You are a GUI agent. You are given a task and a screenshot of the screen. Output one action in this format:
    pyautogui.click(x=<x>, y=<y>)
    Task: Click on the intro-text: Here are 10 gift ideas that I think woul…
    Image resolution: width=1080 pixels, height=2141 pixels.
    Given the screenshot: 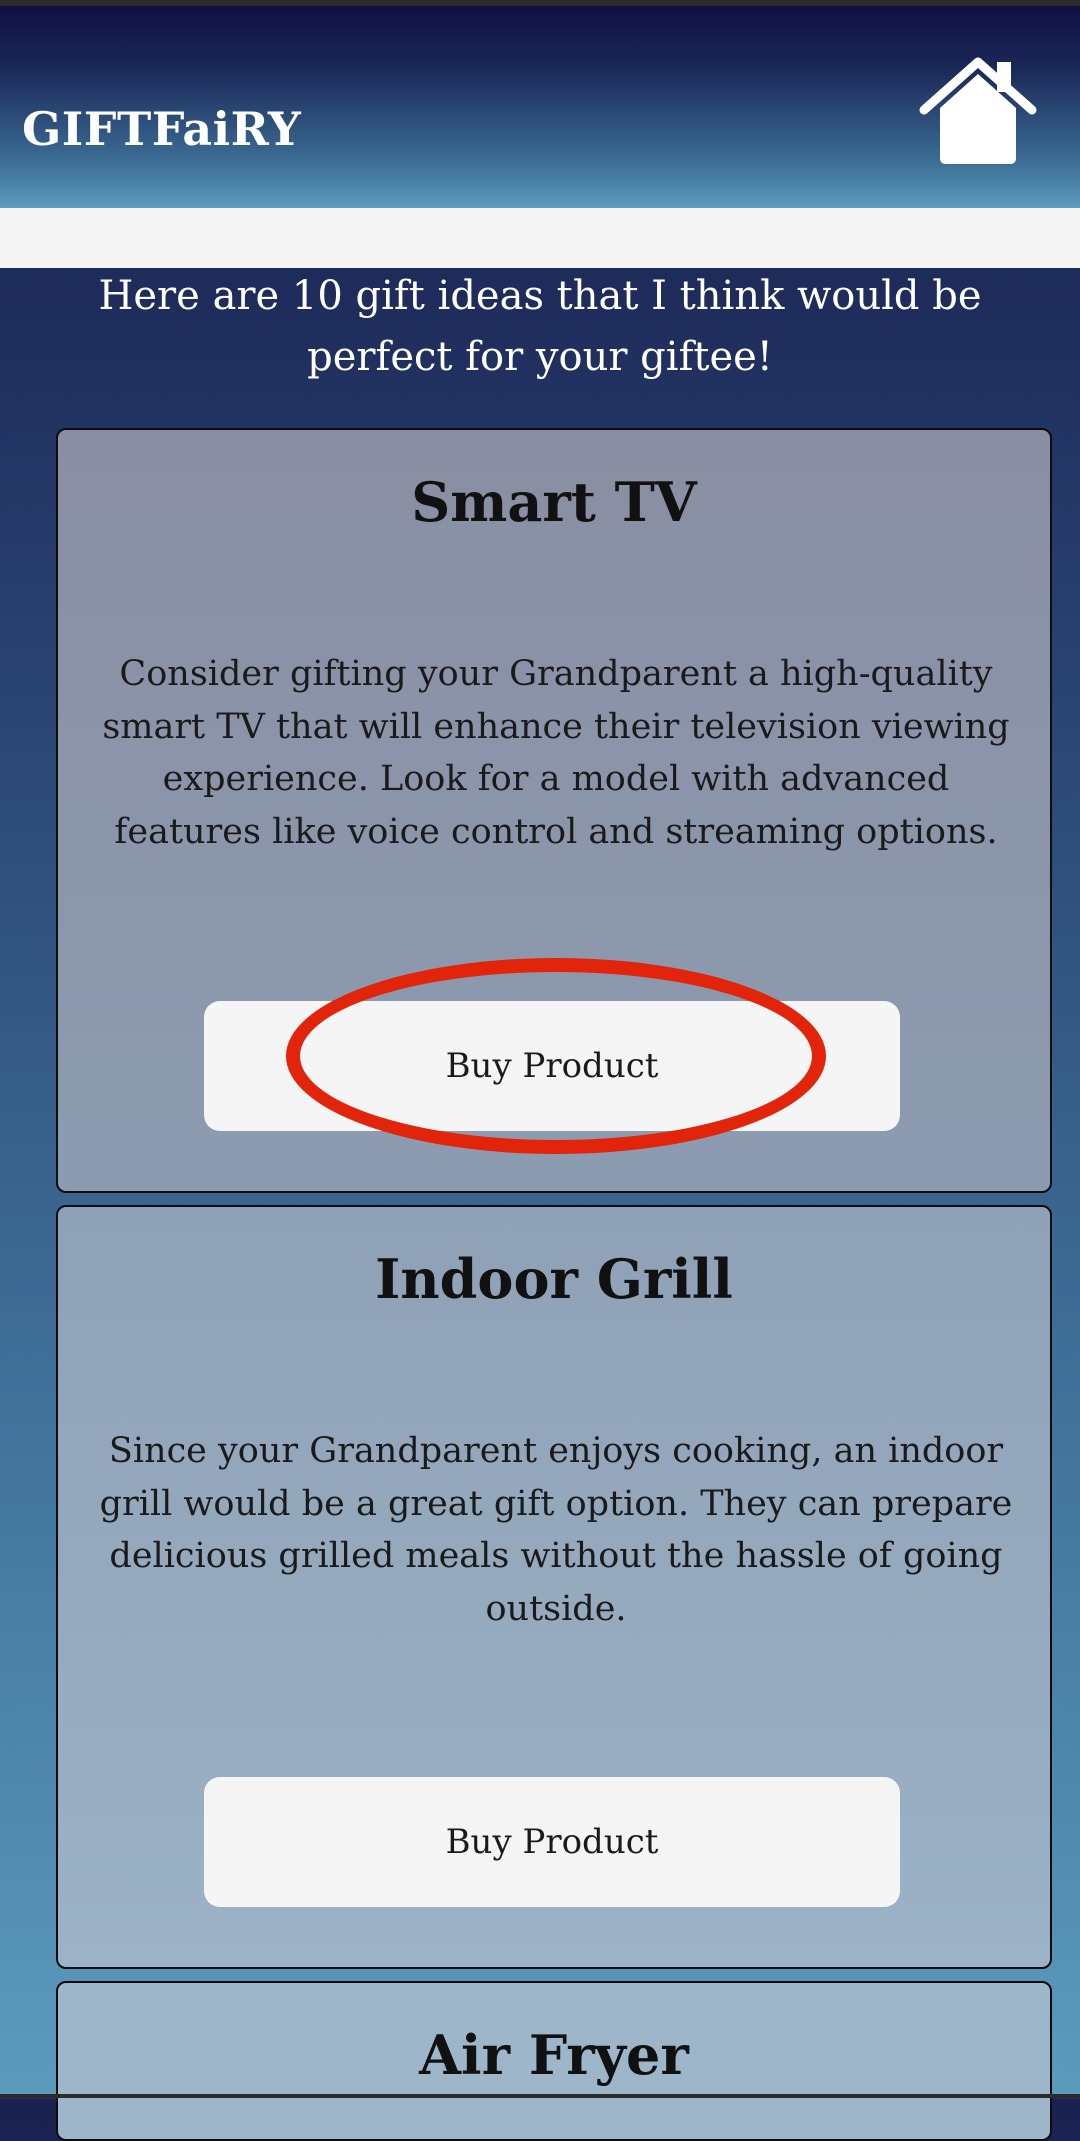 What is the action you would take?
    pyautogui.click(x=540, y=326)
    